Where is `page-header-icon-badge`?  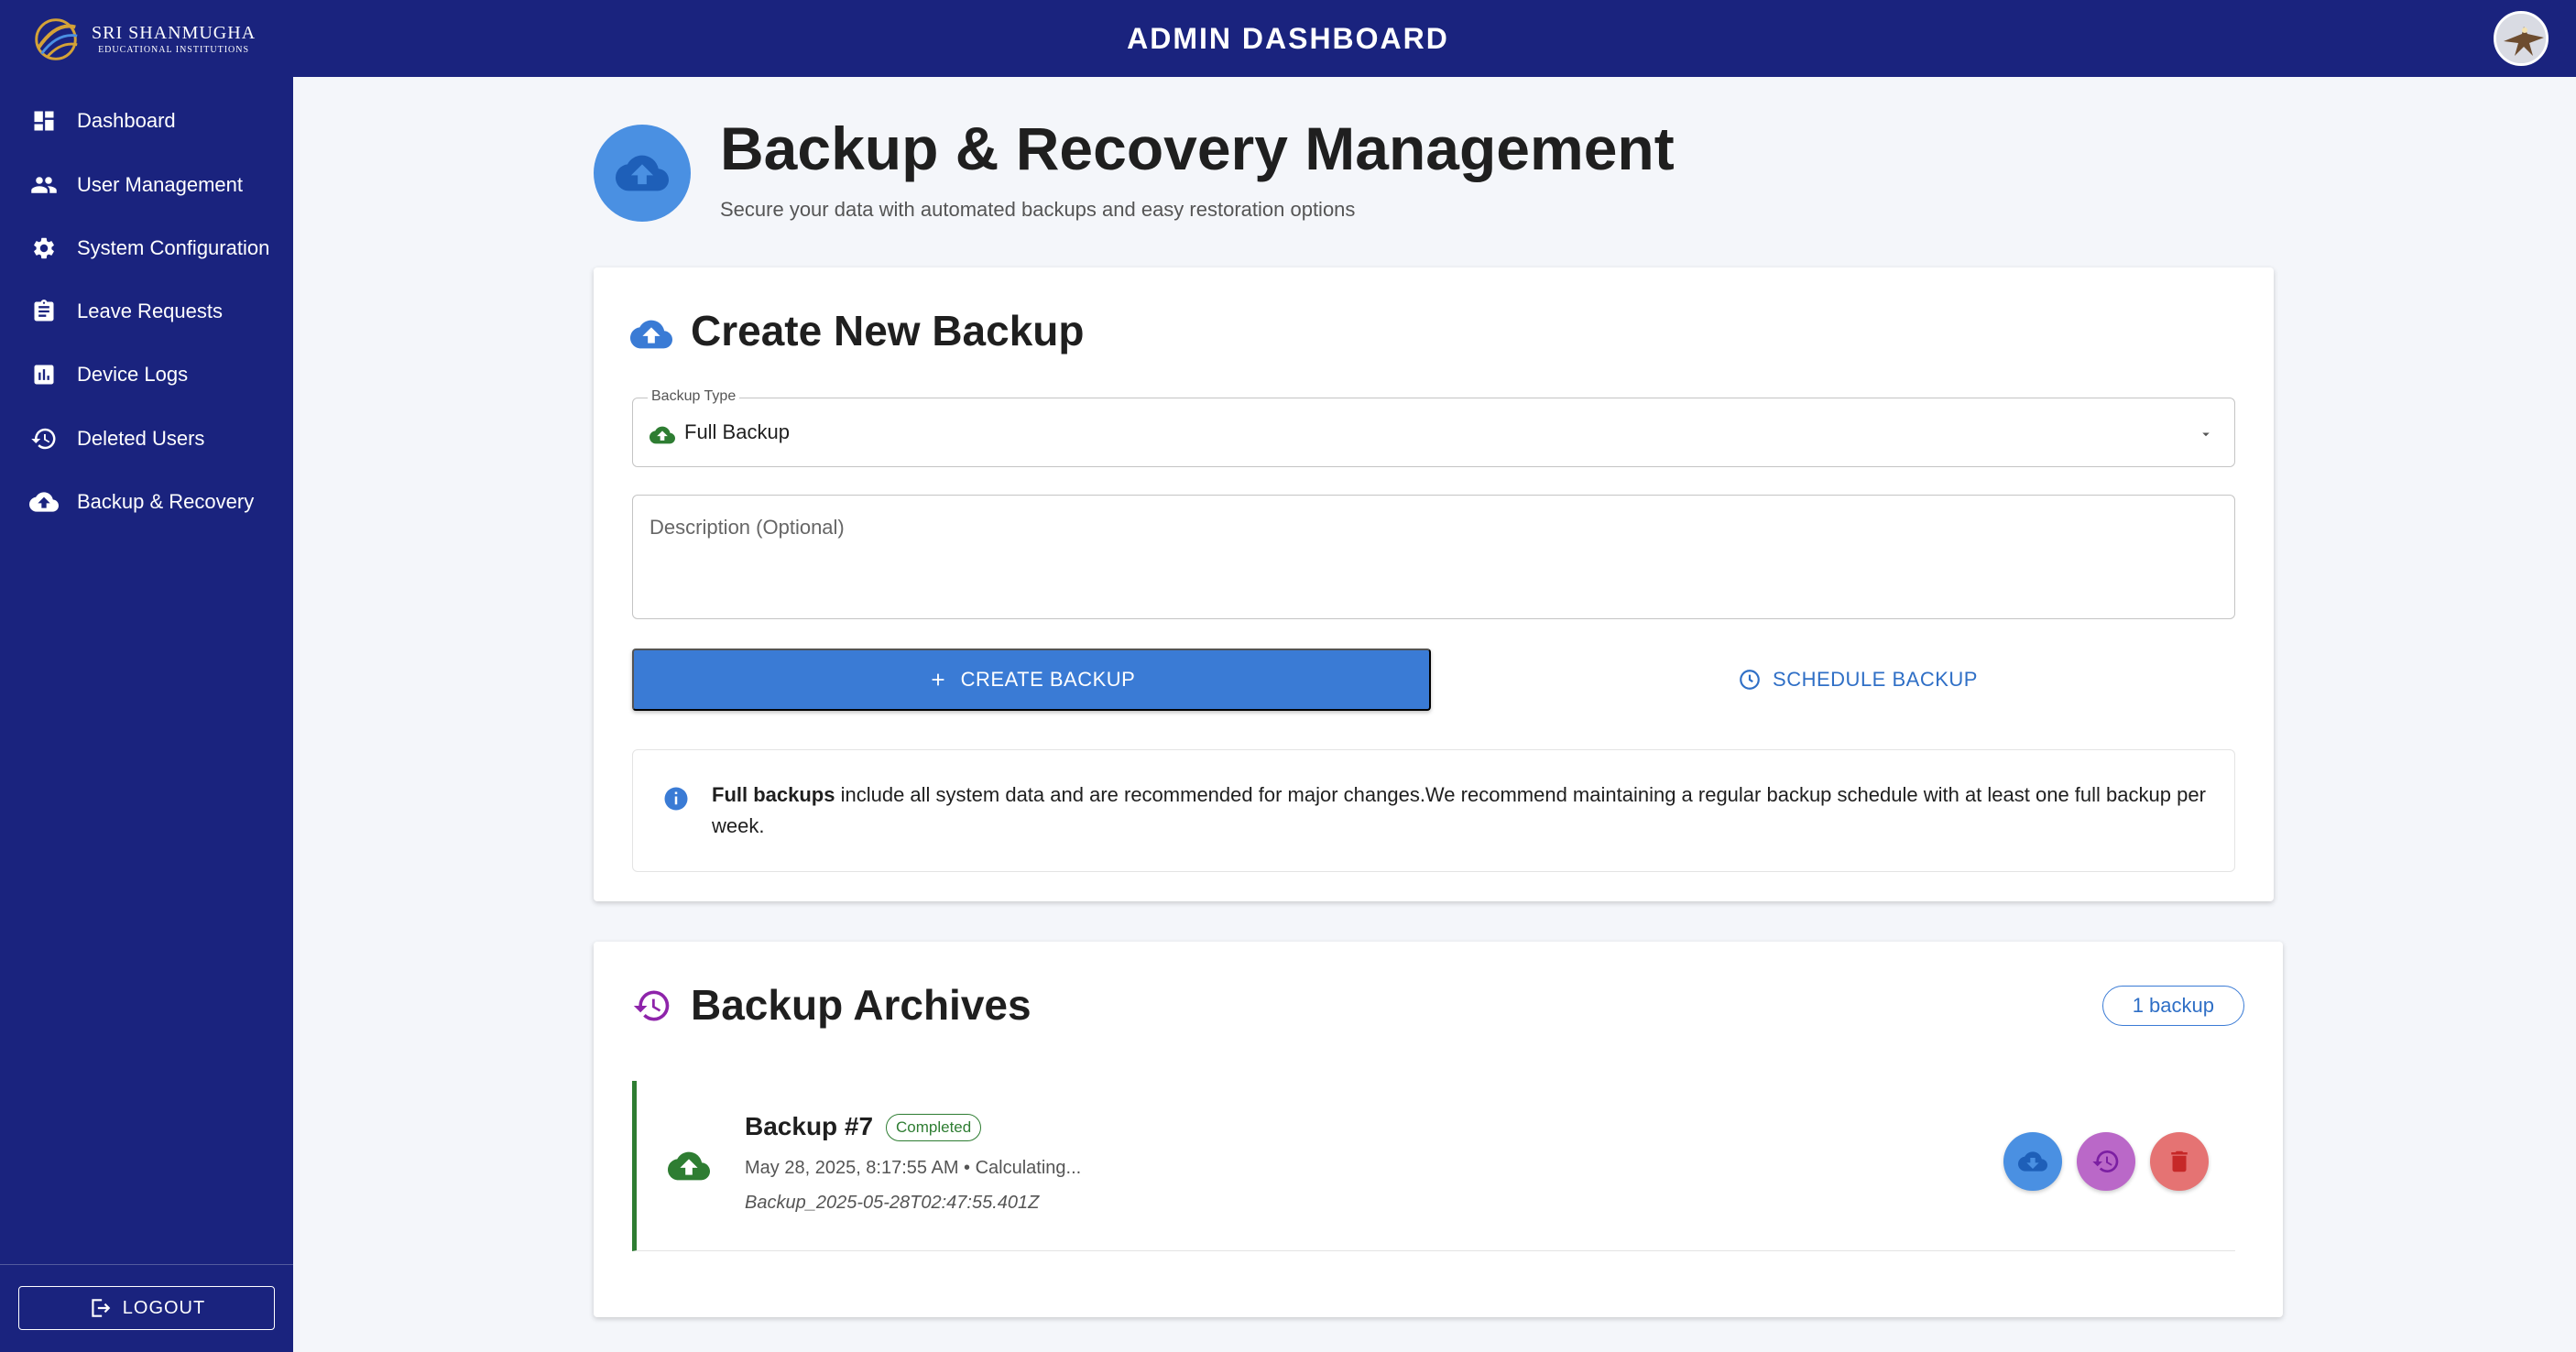
page-header-icon-badge is located at coordinates (643, 173).